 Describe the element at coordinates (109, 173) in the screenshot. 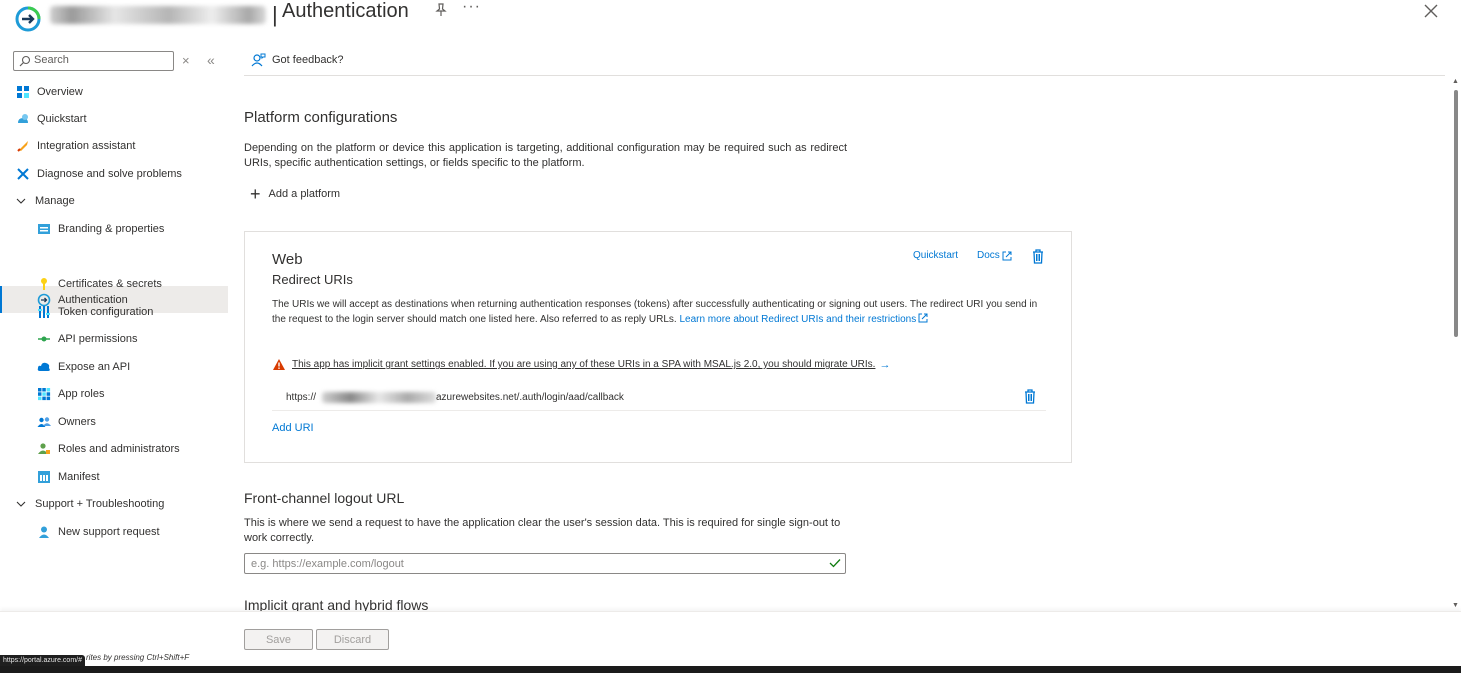

I see `sidebar-item-label: Diagnose and solve problems` at that location.